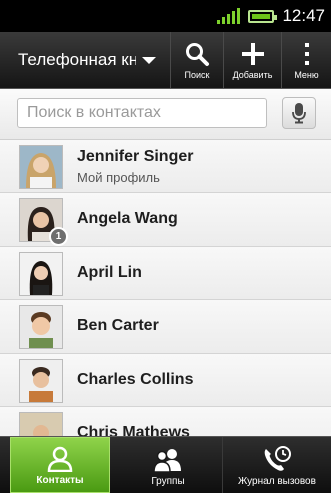 The width and height of the screenshot is (331, 493). What do you see at coordinates (165, 16) in the screenshot?
I see `status-bar: 12:47` at bounding box center [165, 16].